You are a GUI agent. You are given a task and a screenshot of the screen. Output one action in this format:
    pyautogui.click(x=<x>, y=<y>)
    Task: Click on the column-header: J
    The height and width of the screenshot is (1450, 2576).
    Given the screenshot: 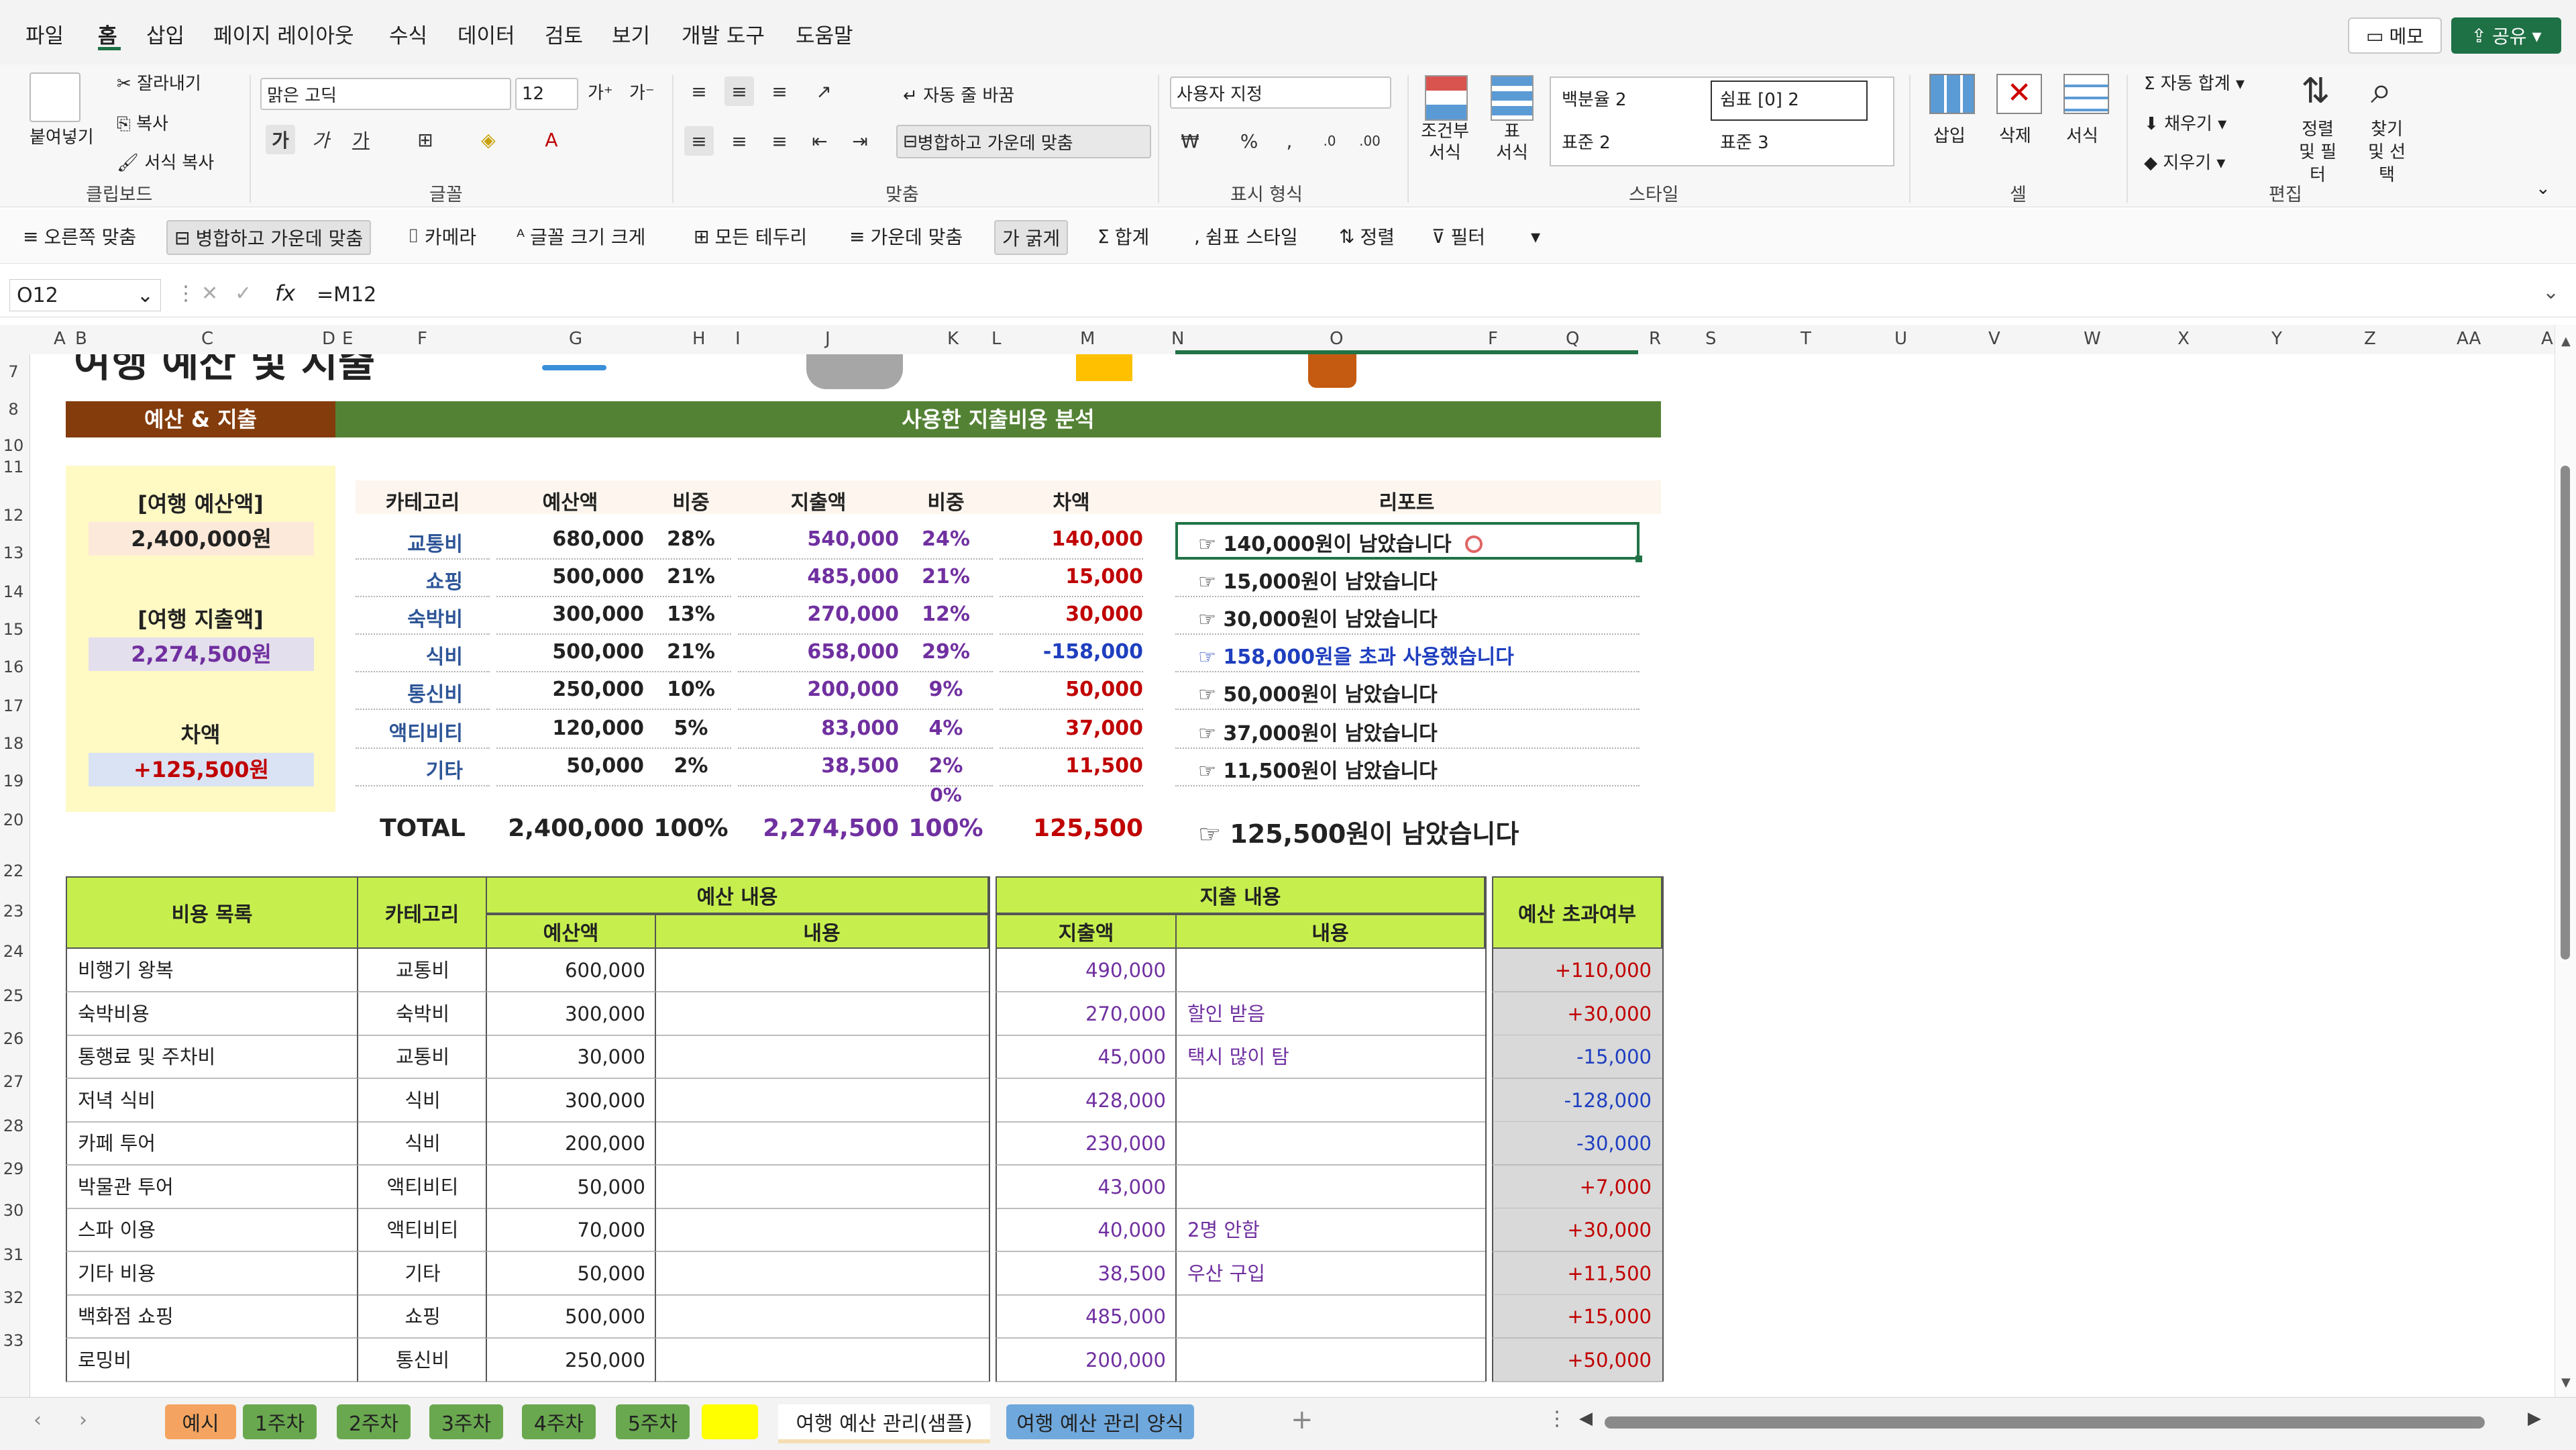 What is the action you would take?
    pyautogui.click(x=827, y=339)
    